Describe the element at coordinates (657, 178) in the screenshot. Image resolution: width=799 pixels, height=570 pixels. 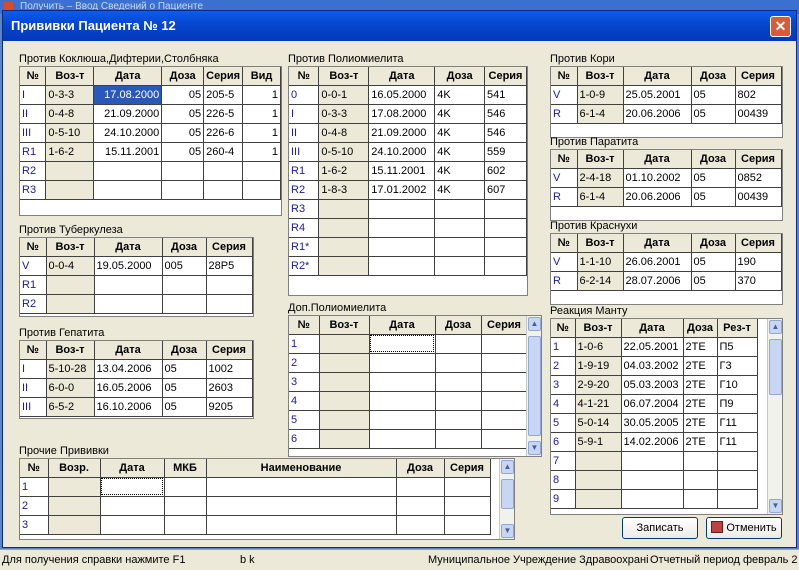
I see `table-cell: 01.10.2002` at that location.